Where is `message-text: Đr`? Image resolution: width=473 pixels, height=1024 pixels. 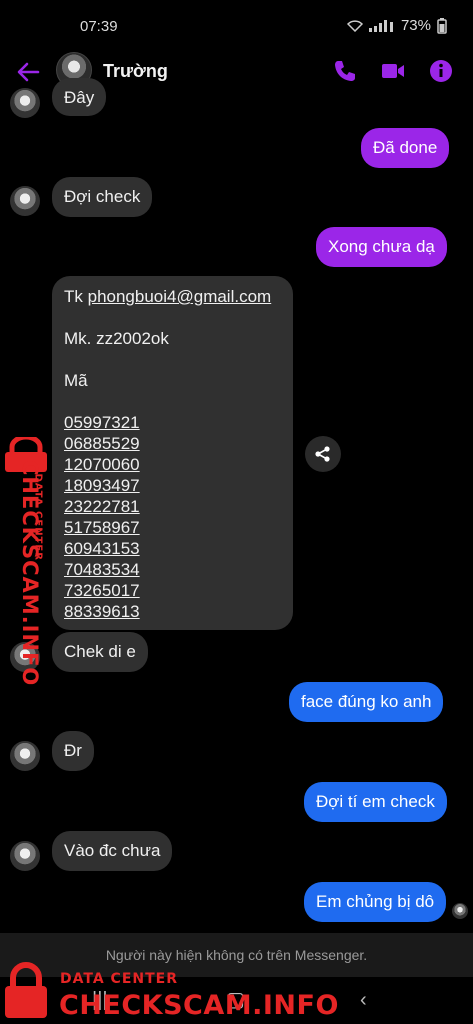 message-text: Đr is located at coordinates (73, 750).